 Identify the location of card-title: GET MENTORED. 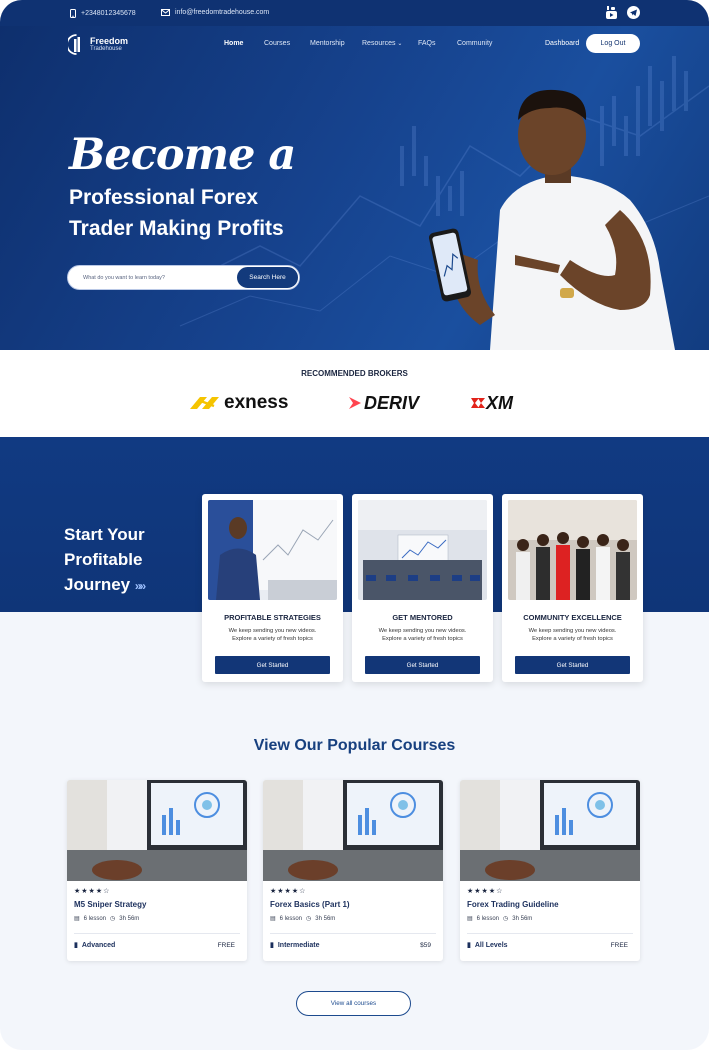
(422, 617).